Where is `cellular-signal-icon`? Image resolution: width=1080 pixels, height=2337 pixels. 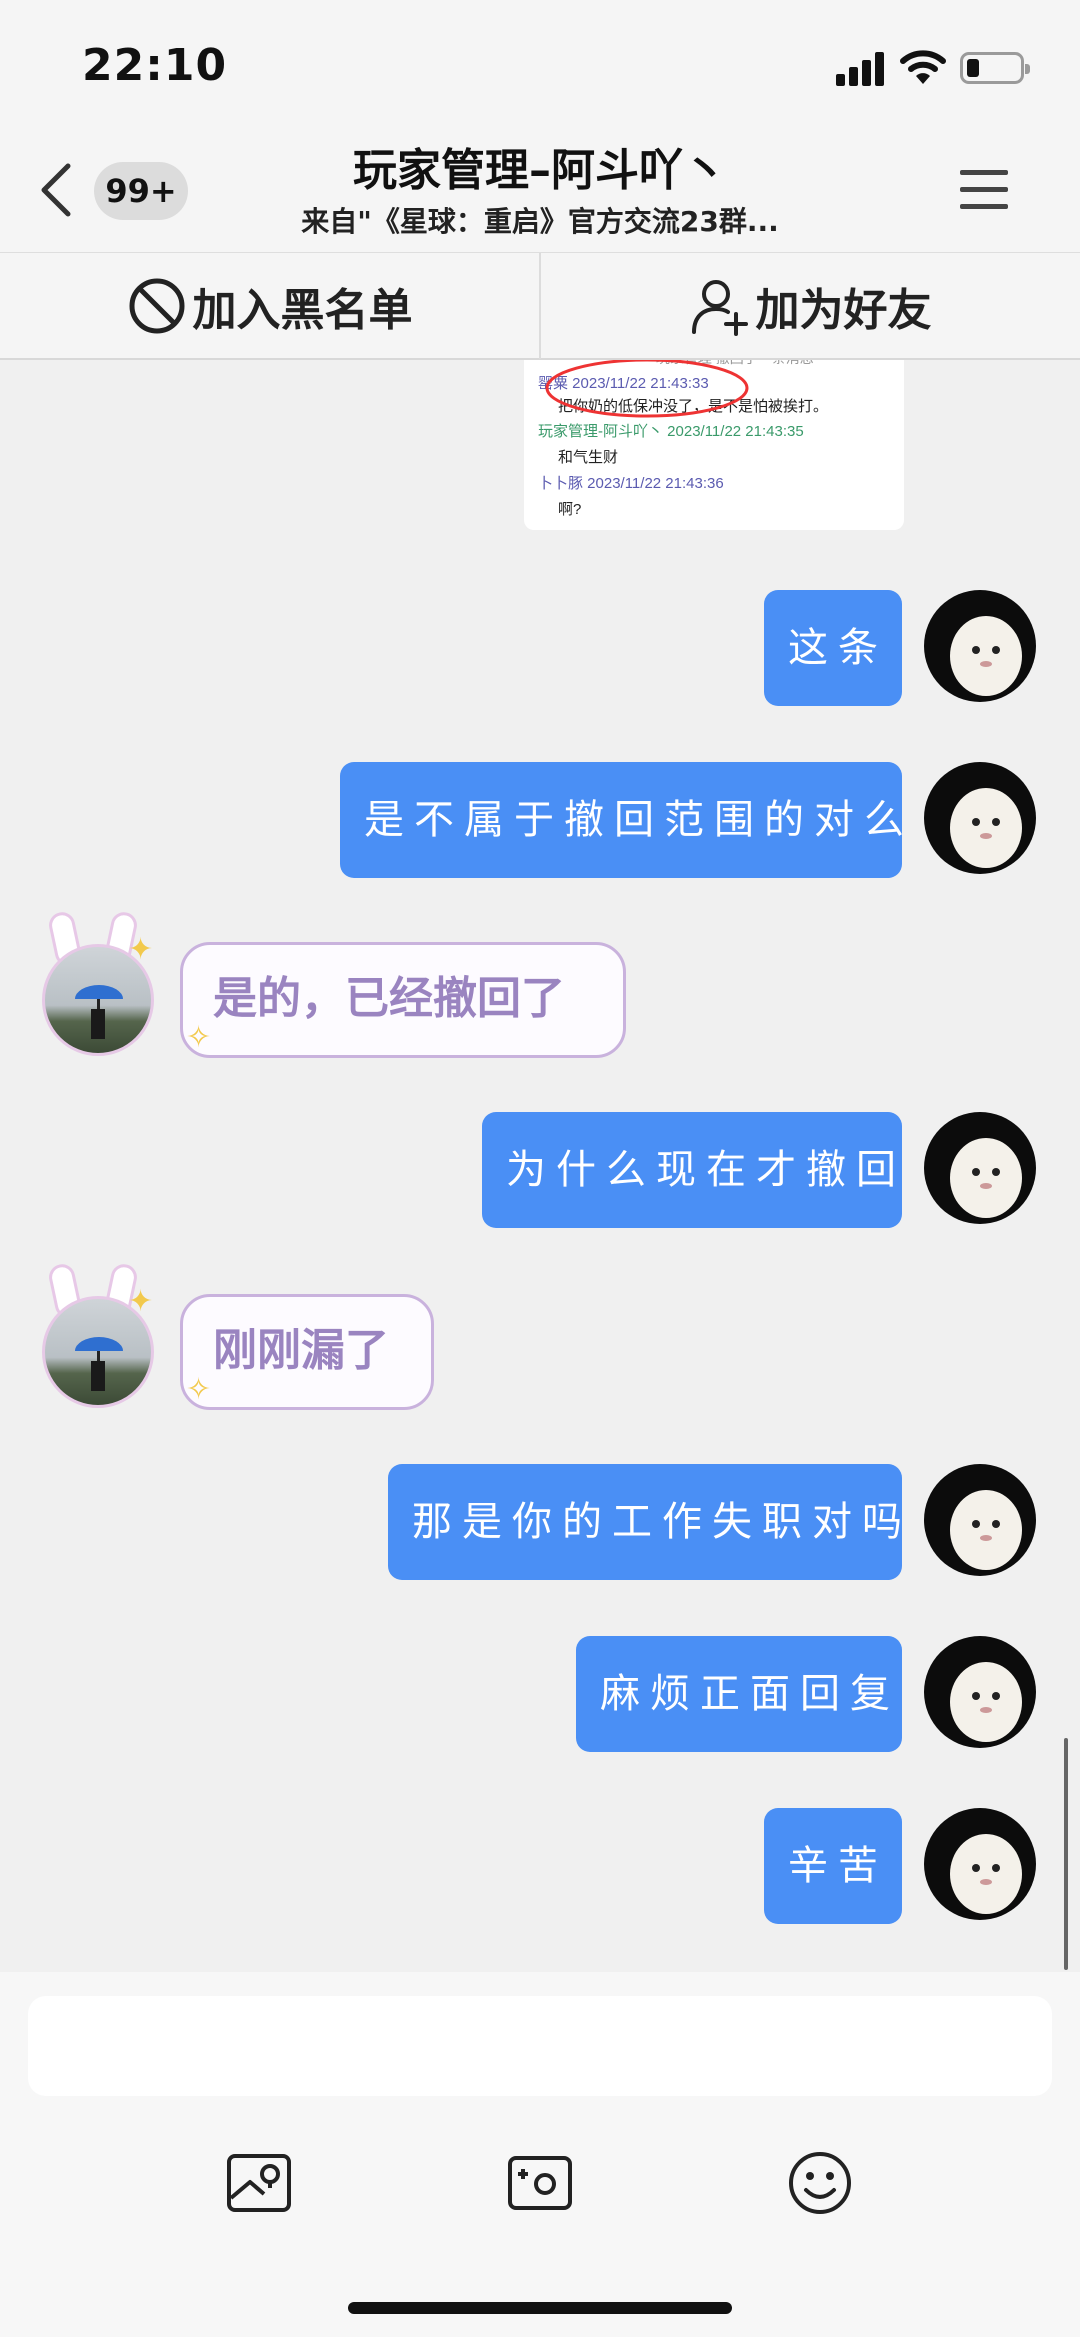 cellular-signal-icon is located at coordinates (861, 69).